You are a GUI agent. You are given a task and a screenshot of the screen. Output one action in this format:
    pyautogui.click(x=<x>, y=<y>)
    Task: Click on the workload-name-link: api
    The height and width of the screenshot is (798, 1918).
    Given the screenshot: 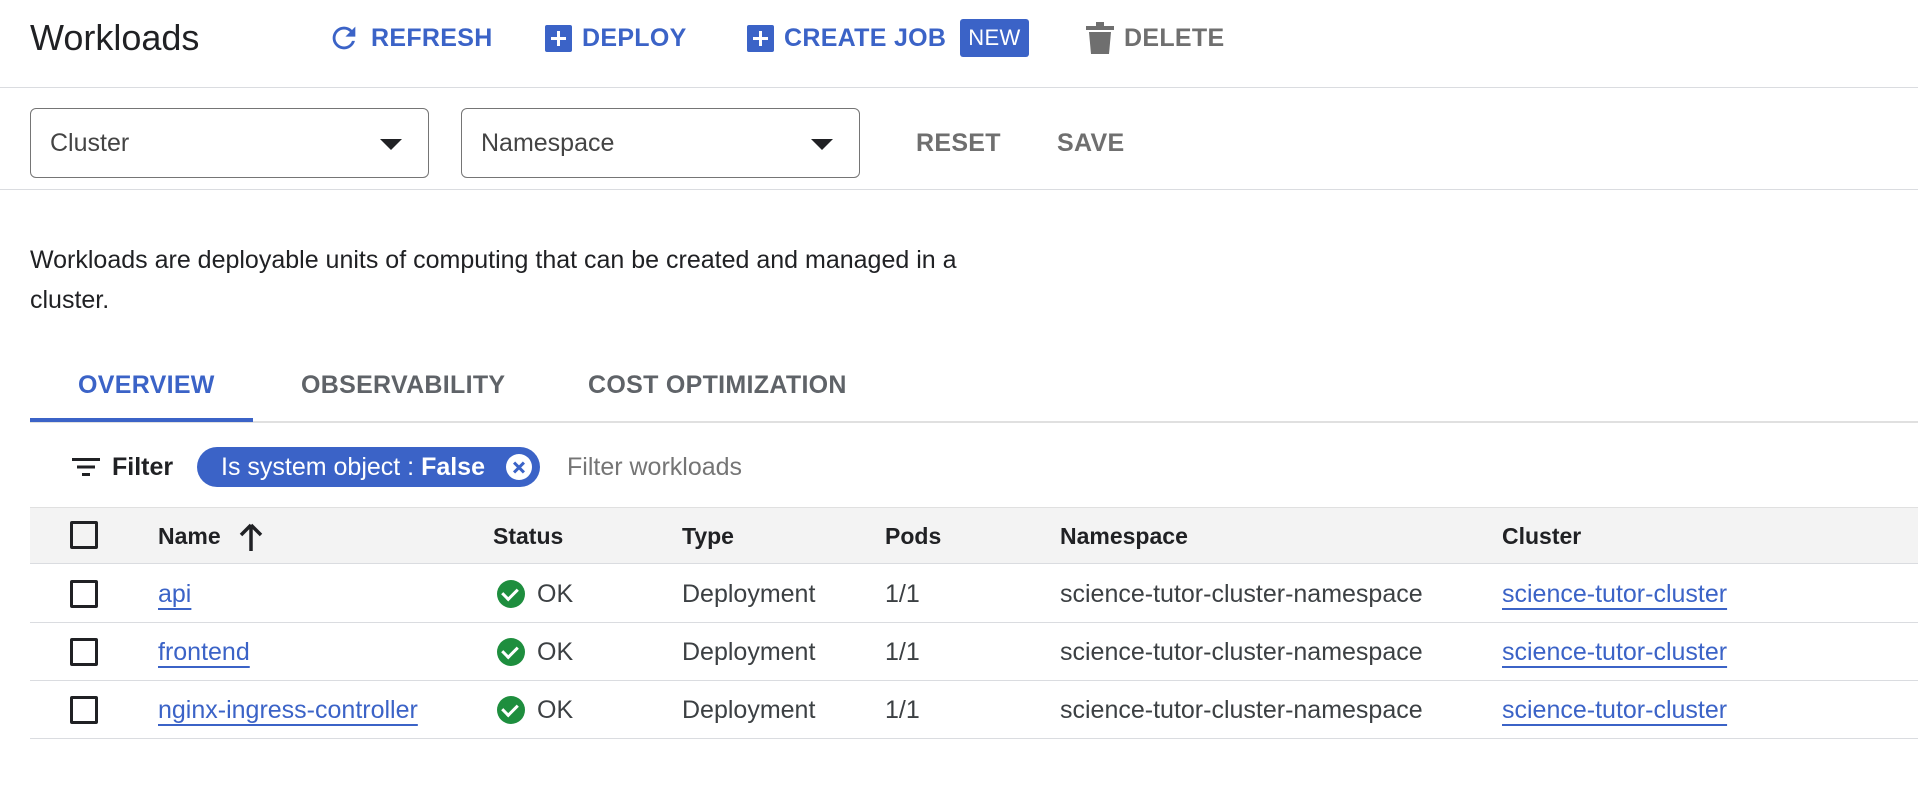 What is the action you would take?
    pyautogui.click(x=174, y=594)
    